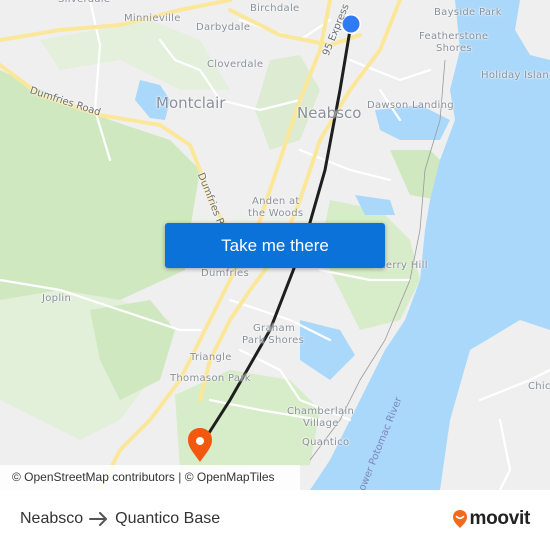 The image size is (550, 550). Describe the element at coordinates (152, 18) in the screenshot. I see `place-label: Minnieville` at that location.